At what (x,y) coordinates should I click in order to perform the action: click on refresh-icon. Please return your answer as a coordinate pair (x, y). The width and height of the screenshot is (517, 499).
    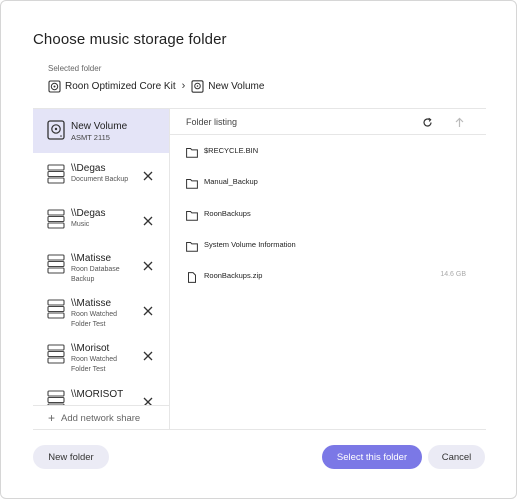
    Looking at the image, I should click on (427, 121).